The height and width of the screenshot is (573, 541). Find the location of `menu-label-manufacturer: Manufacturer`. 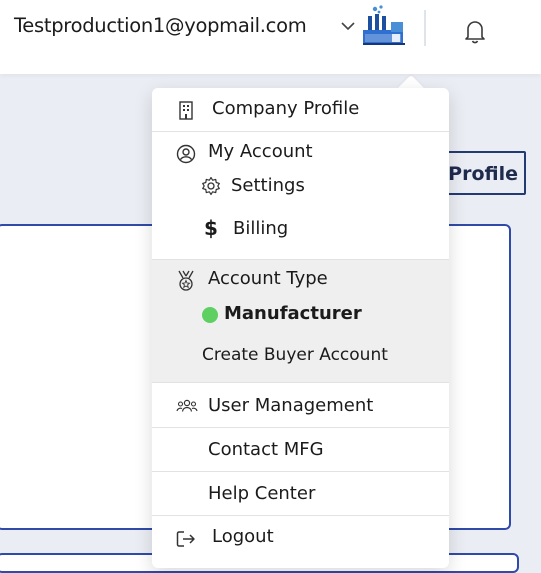

menu-label-manufacturer: Manufacturer is located at coordinates (293, 313).